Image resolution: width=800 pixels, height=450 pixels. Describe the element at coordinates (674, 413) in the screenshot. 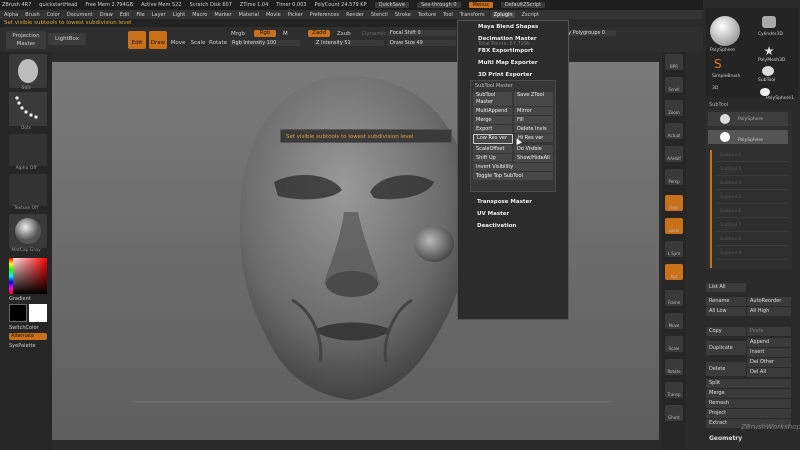

I see `shelf-ghost-button: Ghost` at that location.